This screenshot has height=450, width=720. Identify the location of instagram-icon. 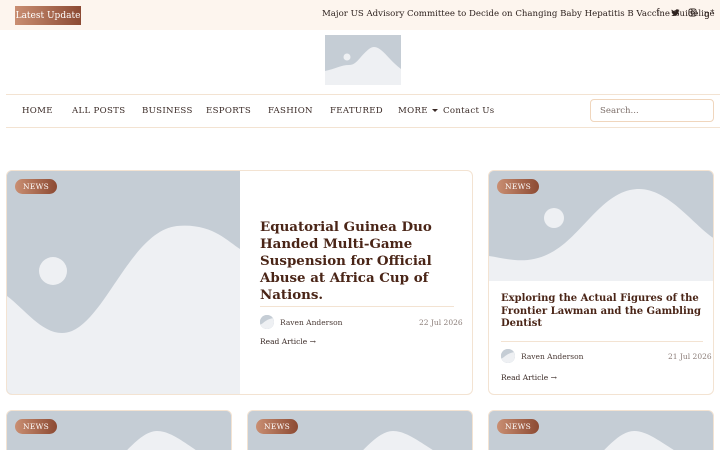
(692, 14).